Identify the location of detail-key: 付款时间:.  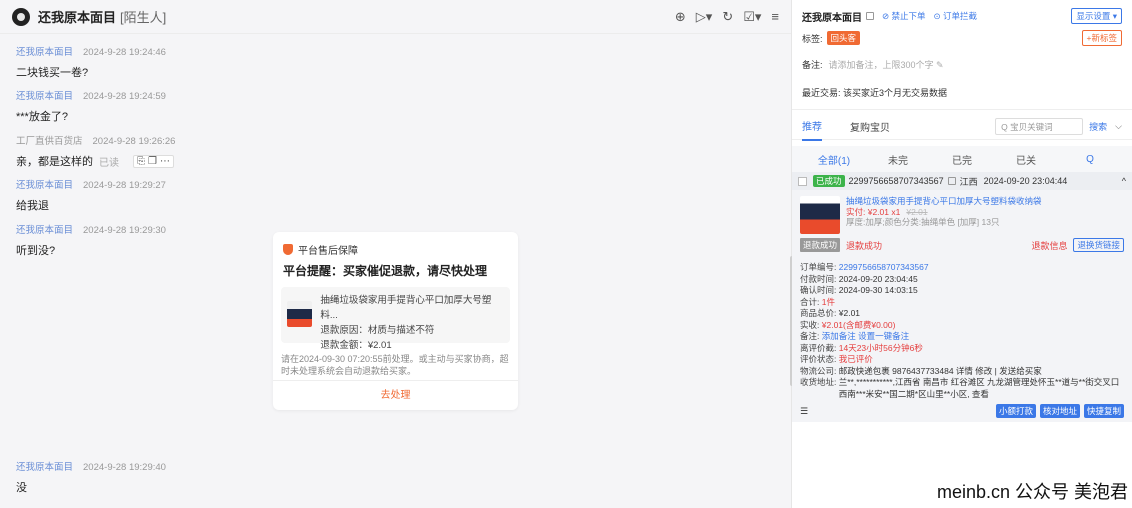
(818, 278).